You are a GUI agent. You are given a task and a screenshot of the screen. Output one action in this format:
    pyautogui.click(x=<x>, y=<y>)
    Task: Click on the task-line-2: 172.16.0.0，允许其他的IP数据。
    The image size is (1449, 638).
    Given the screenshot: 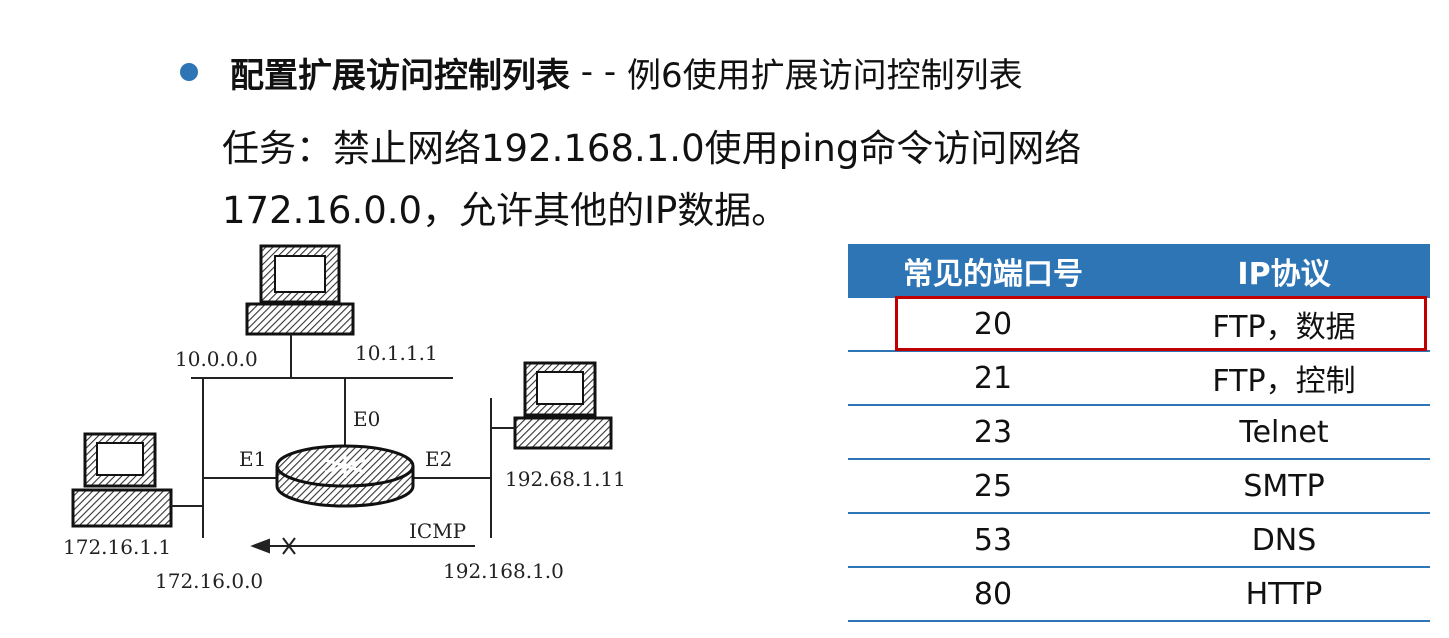 What is the action you would take?
    pyautogui.click(x=505, y=210)
    